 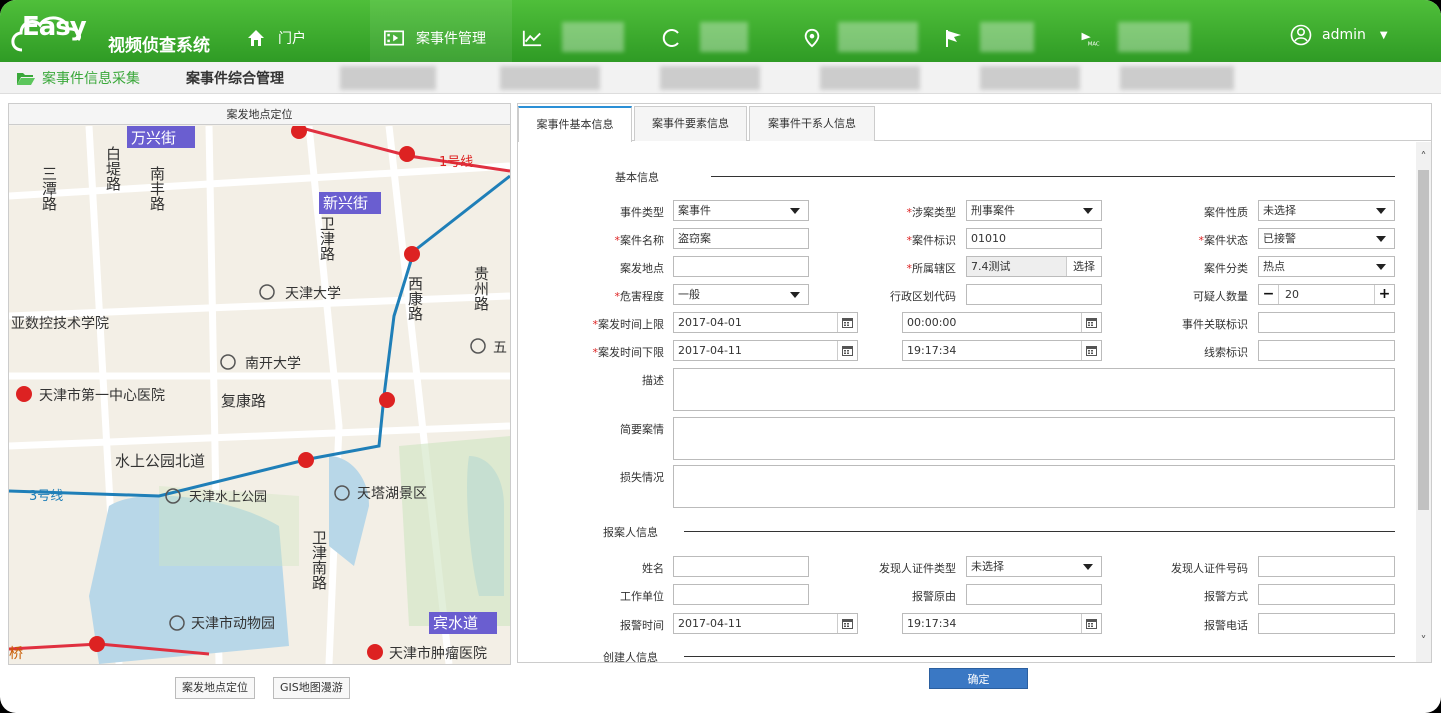 I want to click on subnav-case-manage: 案事件综合管理, so click(x=235, y=78).